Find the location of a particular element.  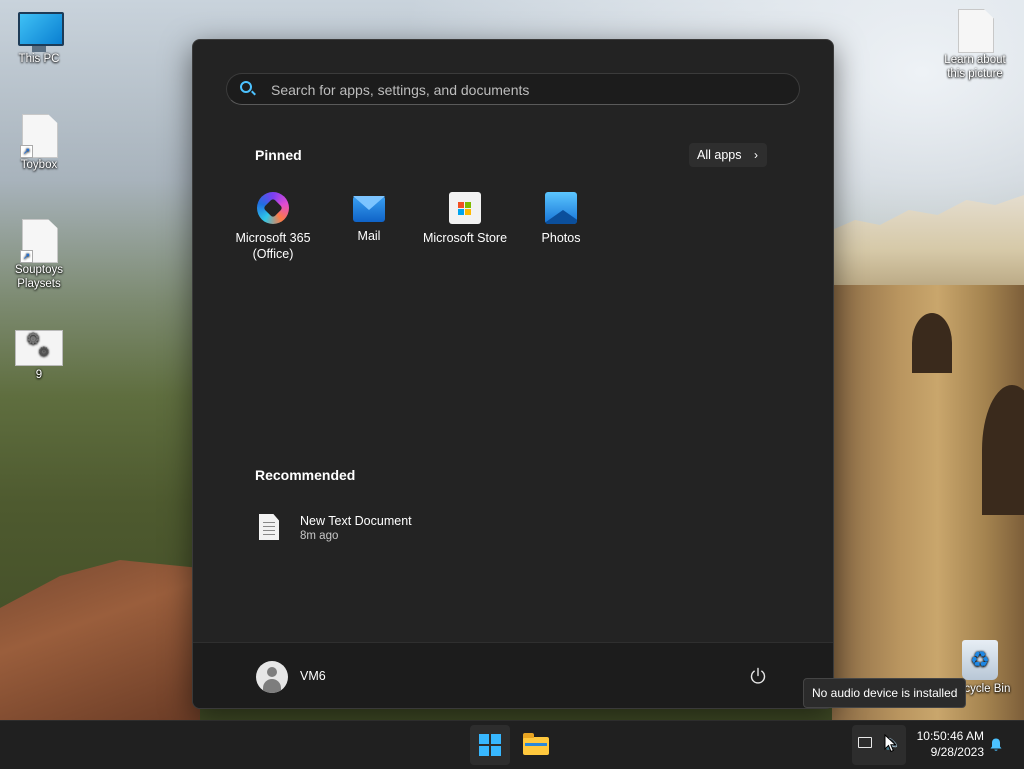

desktop-icon-learn-about-picture: Learn about this picture is located at coordinates (975, 45).